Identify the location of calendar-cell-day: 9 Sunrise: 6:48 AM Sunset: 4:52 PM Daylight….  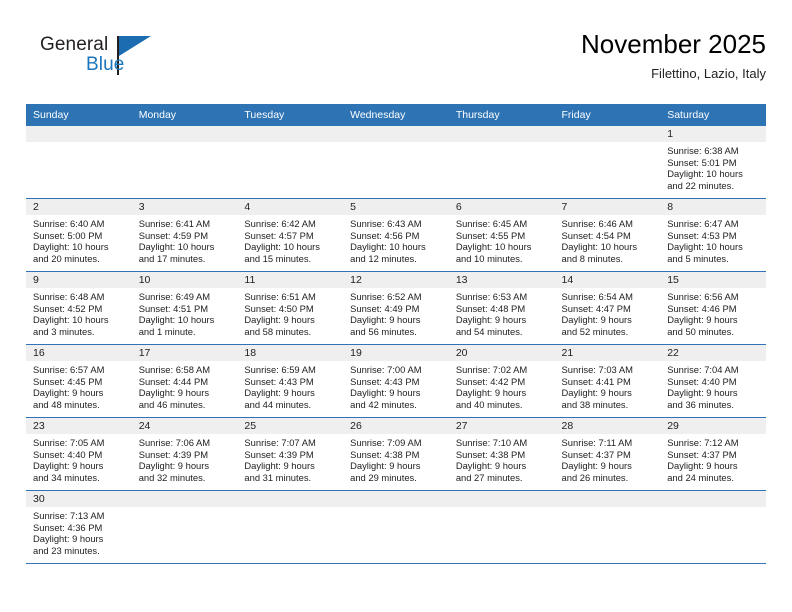
(79, 308).